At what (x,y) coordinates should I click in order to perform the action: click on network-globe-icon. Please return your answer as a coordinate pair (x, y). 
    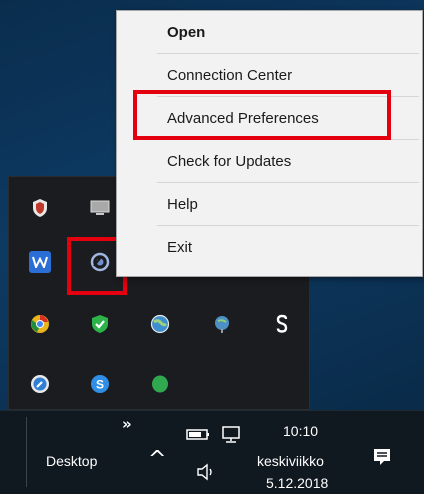
    Looking at the image, I should click on (222, 324).